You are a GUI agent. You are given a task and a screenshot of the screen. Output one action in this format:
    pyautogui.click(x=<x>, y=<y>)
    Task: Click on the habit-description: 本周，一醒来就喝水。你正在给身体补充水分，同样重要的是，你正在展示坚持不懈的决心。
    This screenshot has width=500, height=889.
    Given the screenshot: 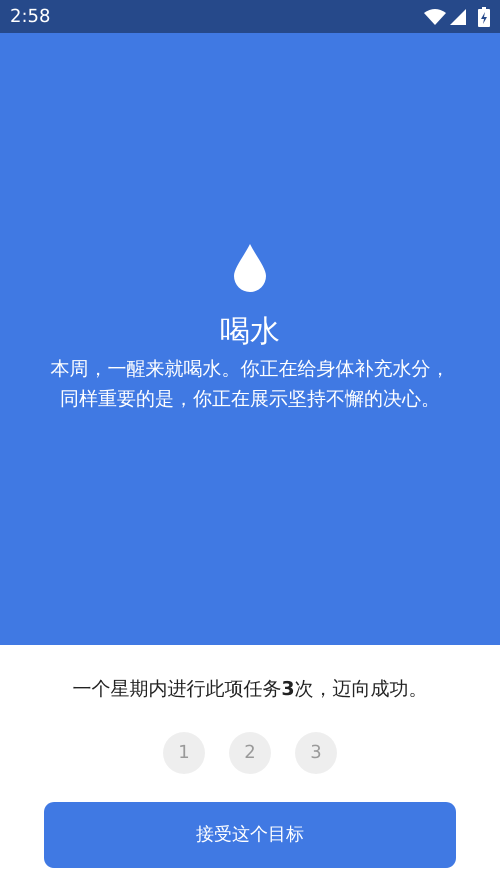 What is the action you would take?
    pyautogui.click(x=250, y=384)
    